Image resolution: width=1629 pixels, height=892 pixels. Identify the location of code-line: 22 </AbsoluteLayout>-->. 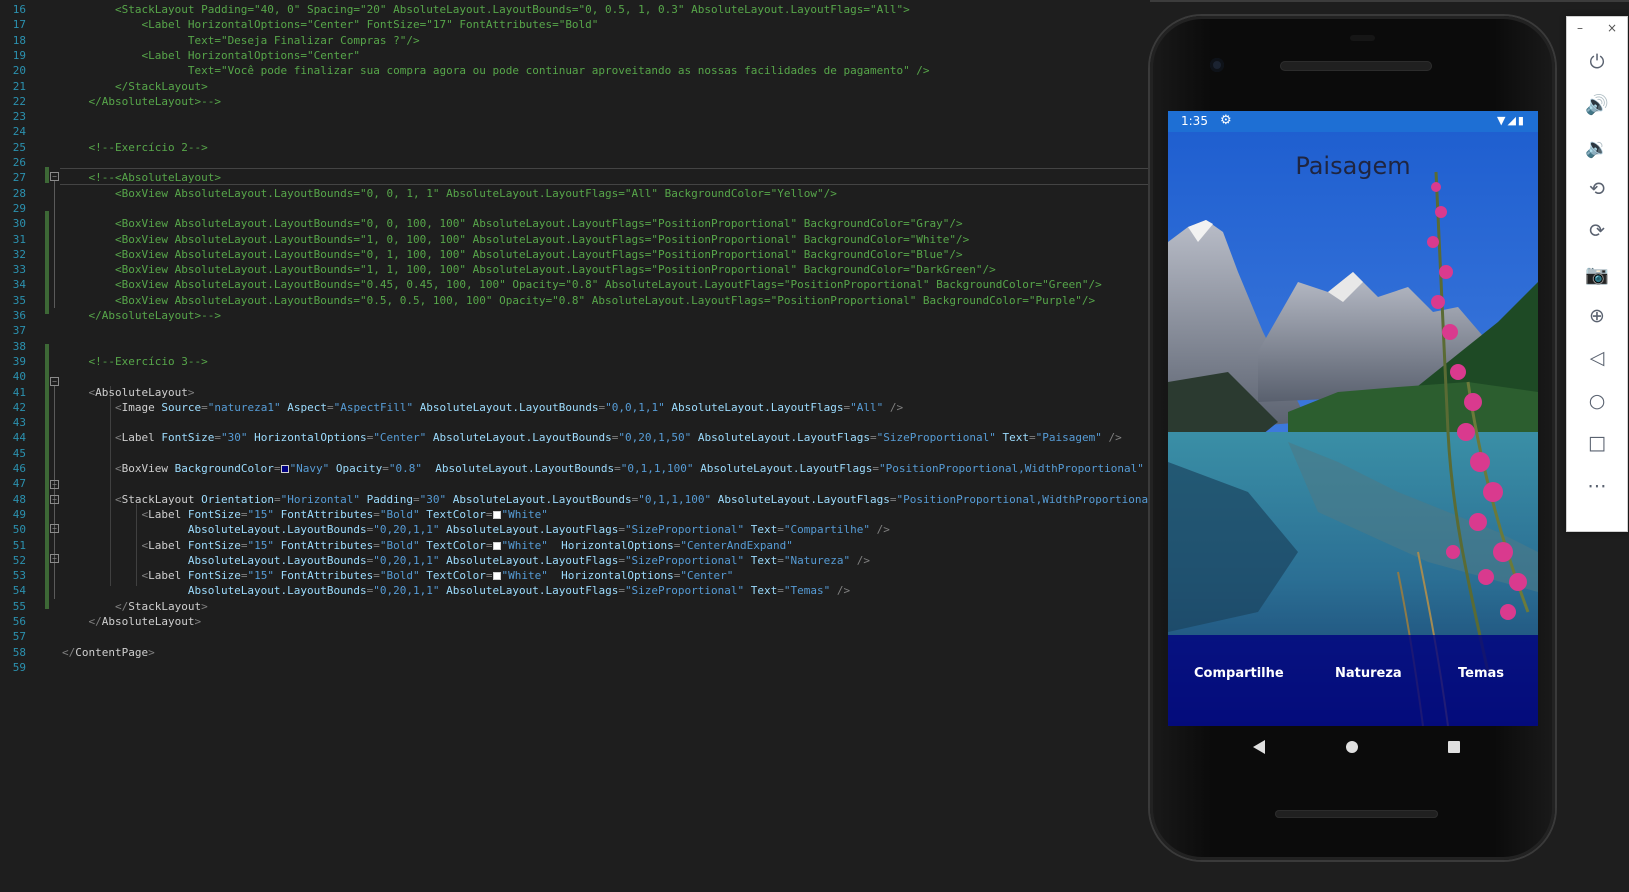
(575, 101).